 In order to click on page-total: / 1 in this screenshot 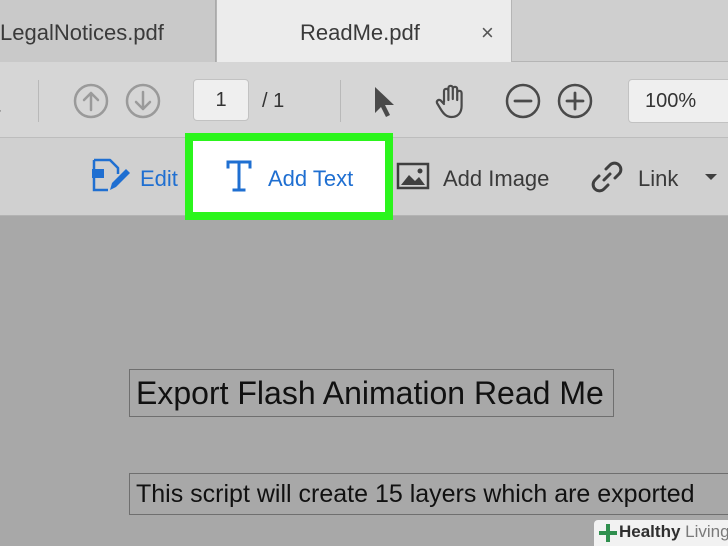, I will do `click(273, 101)`.